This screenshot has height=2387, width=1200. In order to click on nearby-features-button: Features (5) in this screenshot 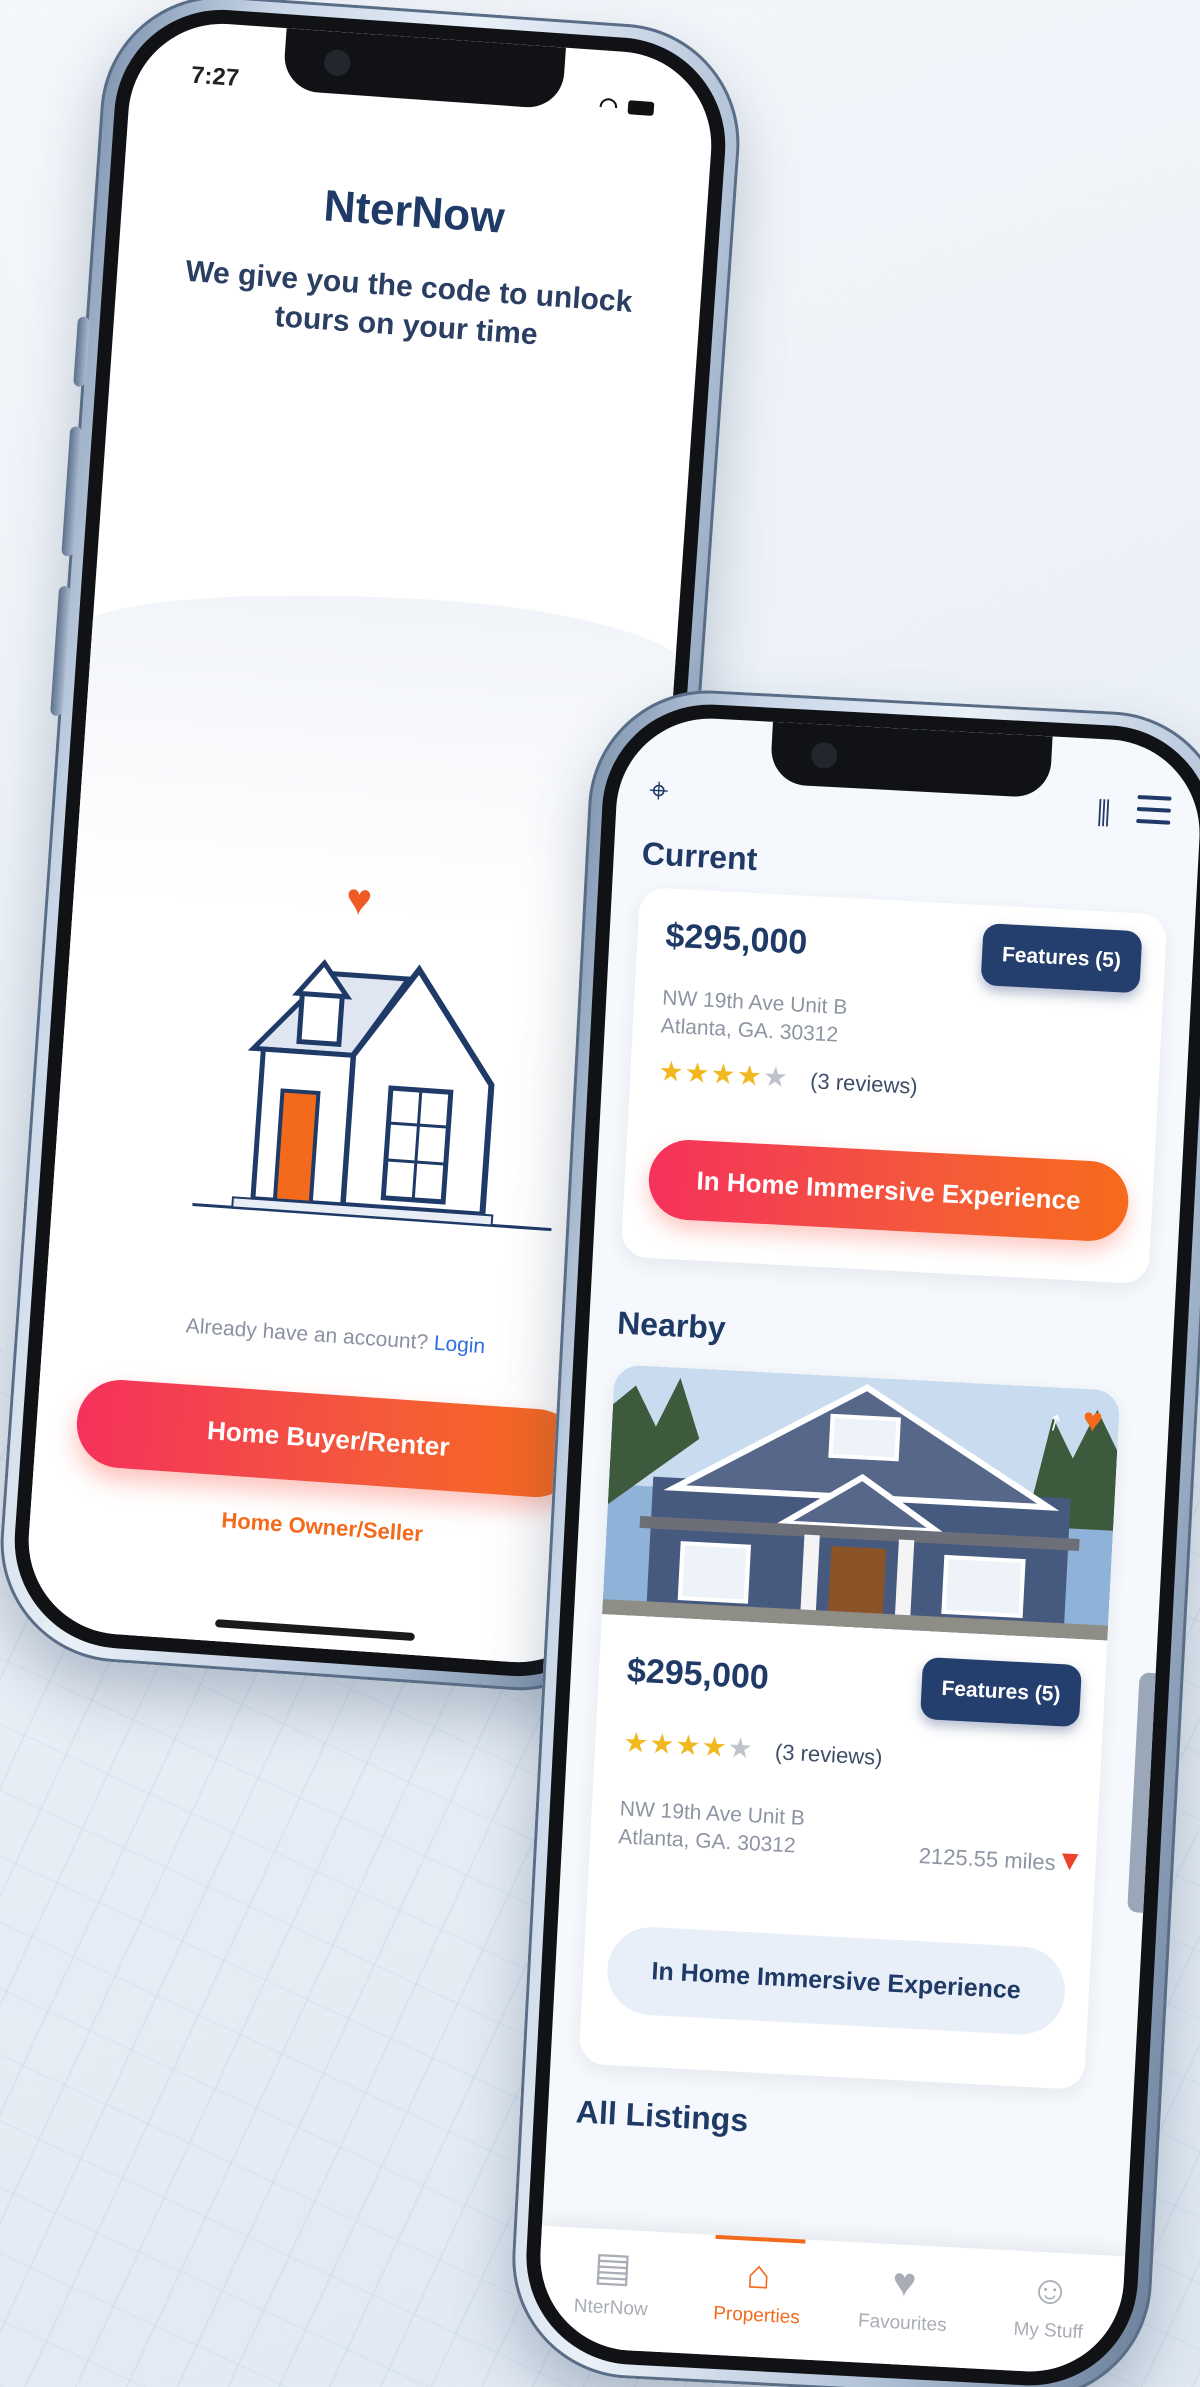, I will do `click(1000, 1692)`.